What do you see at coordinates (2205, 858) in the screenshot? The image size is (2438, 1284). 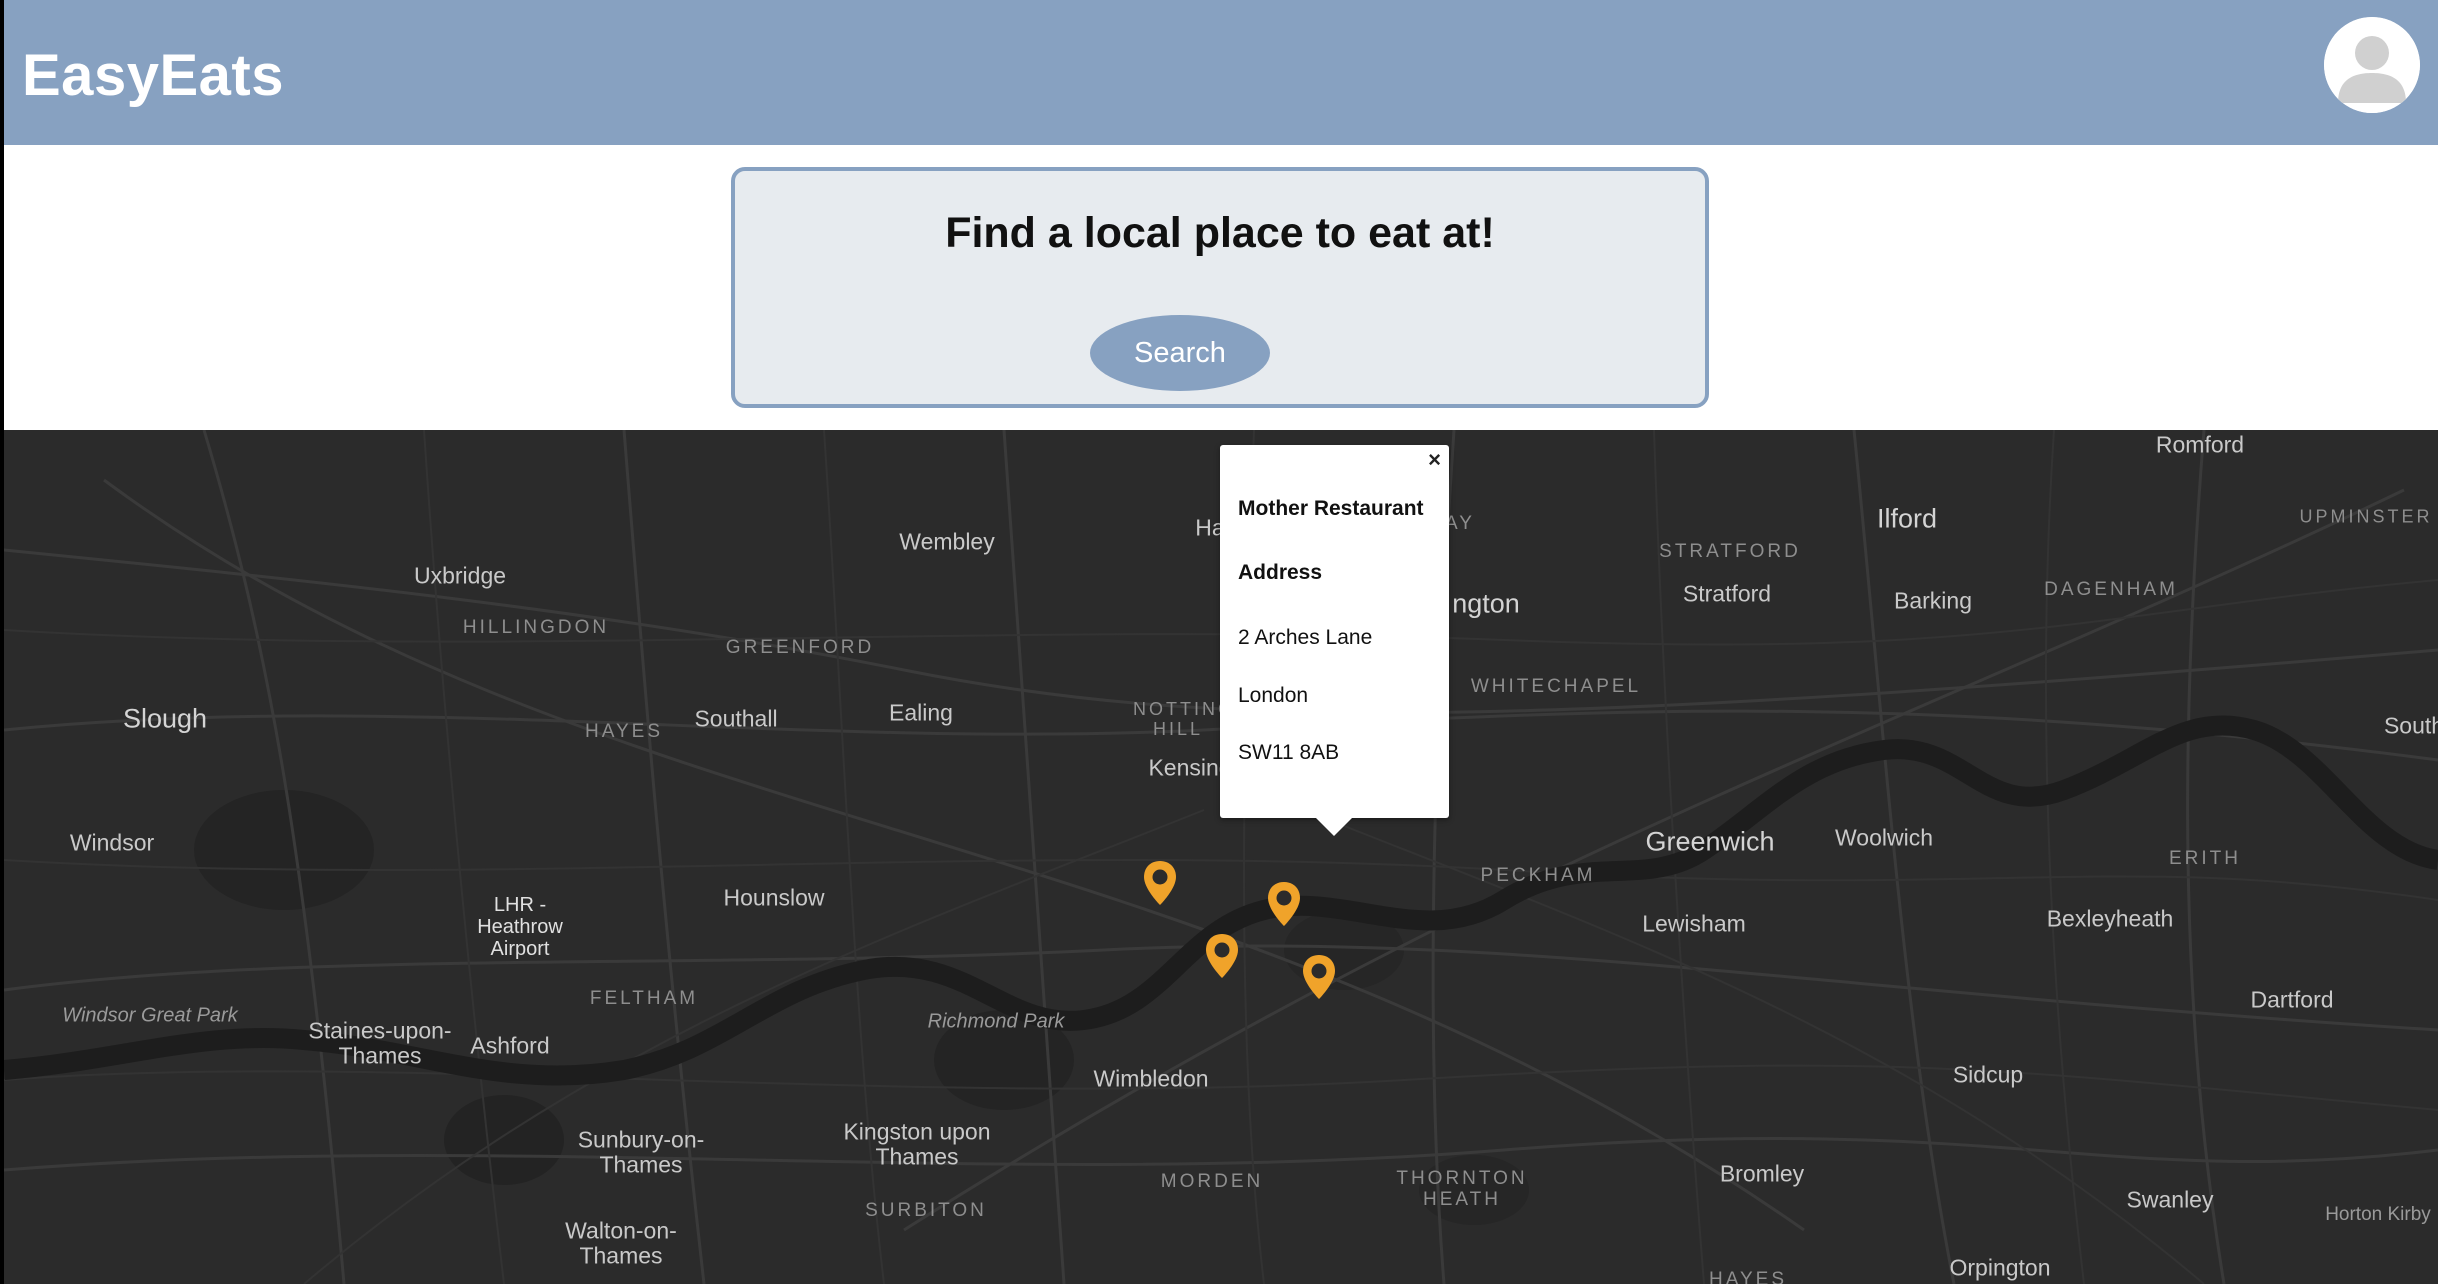 I see `map-label-erith: ERITH` at bounding box center [2205, 858].